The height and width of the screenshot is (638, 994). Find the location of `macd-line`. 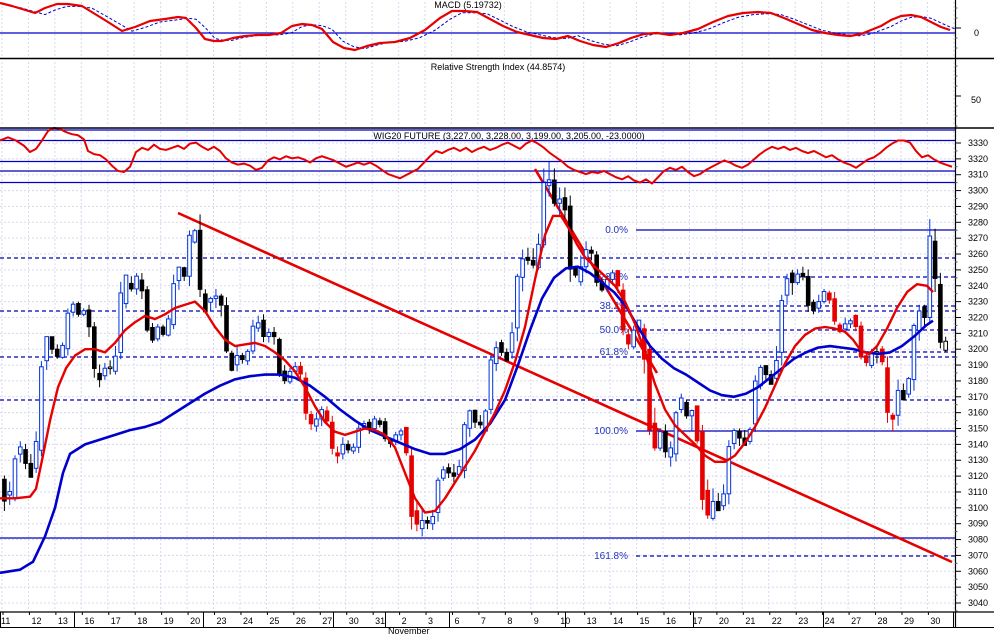

macd-line is located at coordinates (475, 26).